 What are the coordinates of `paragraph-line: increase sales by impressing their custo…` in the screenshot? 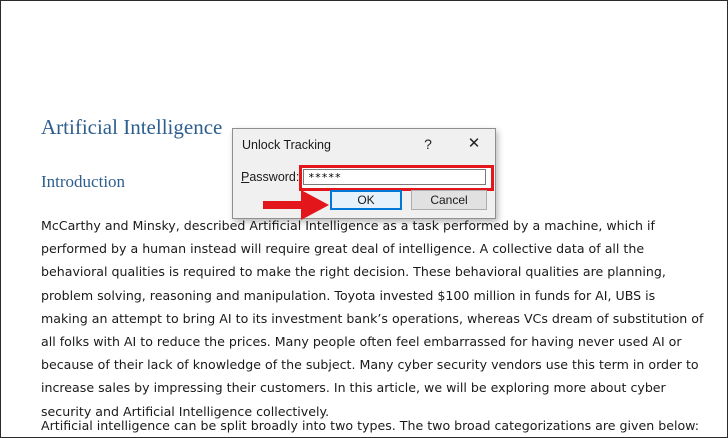 It's located at (353, 388).